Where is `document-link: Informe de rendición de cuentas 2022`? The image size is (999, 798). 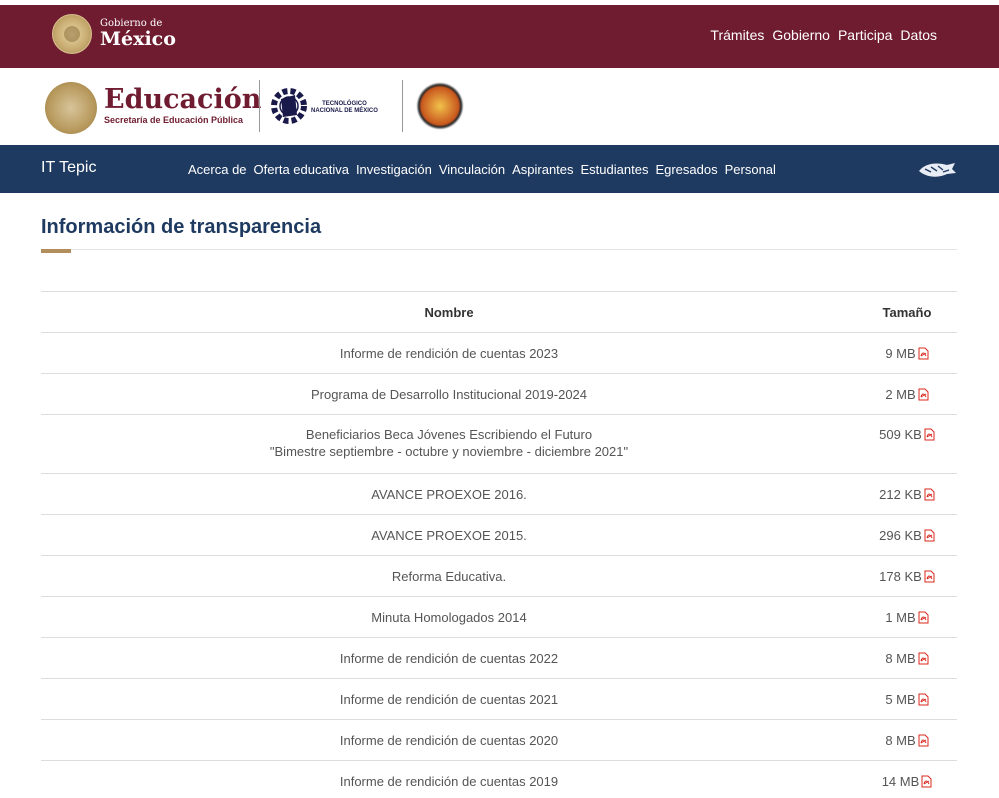 document-link: Informe de rendición de cuentas 2022 is located at coordinates (449, 658).